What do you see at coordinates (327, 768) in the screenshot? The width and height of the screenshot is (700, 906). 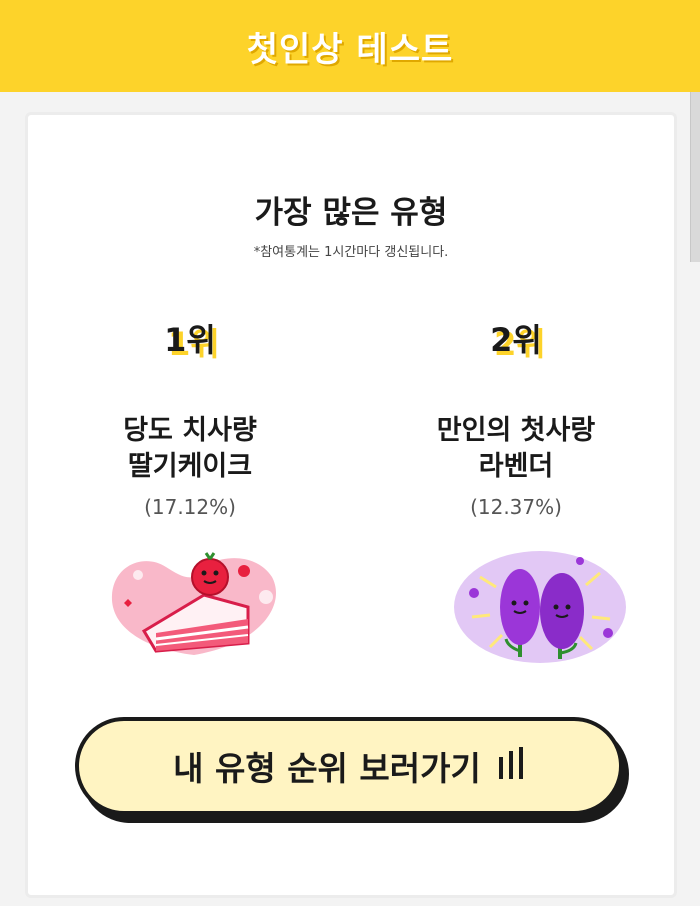 I see `cta-label: 내 유형 순위 보러가기` at bounding box center [327, 768].